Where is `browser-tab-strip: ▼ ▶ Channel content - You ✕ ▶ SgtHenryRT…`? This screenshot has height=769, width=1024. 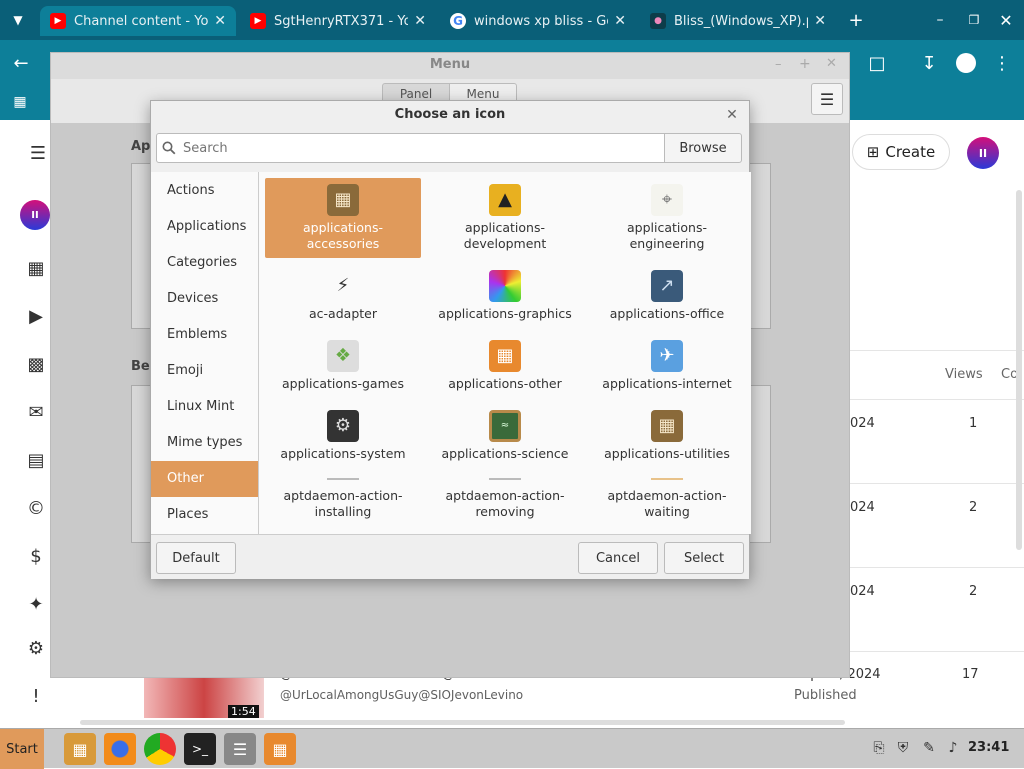 browser-tab-strip: ▼ ▶ Channel content - You ✕ ▶ SgtHenryRT… is located at coordinates (512, 20).